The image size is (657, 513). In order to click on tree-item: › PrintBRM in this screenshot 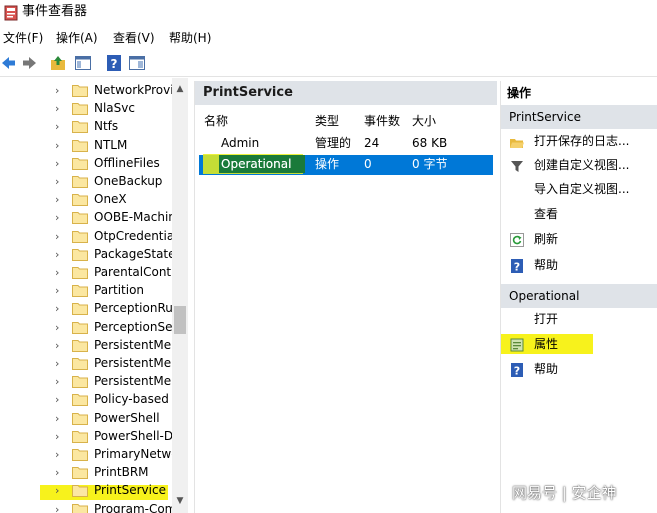, I will do `click(86, 473)`.